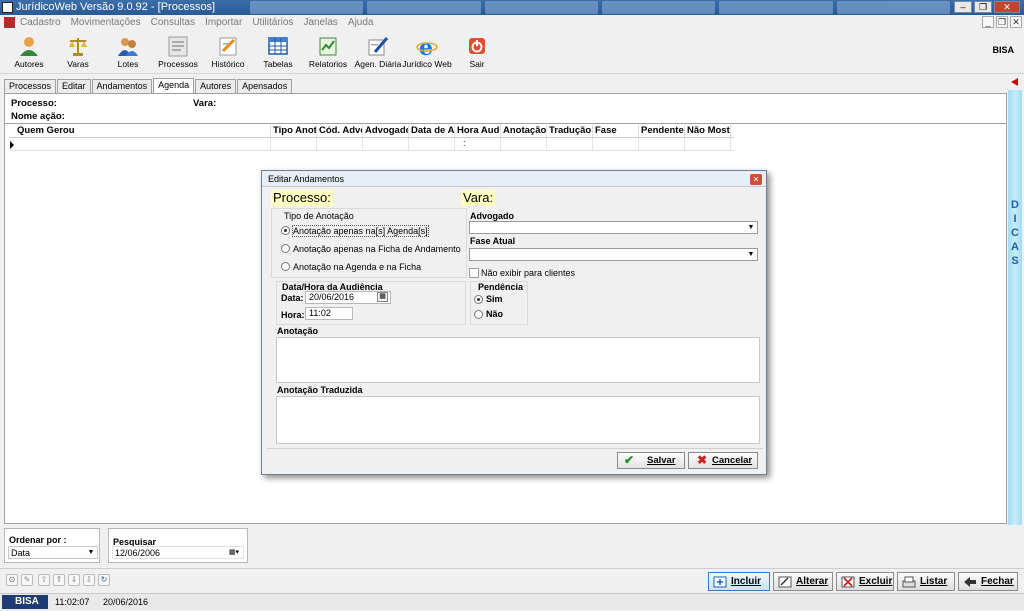 Image resolution: width=1024 pixels, height=611 pixels. What do you see at coordinates (329, 313) in the screenshot?
I see `hora-input: 11:02` at bounding box center [329, 313].